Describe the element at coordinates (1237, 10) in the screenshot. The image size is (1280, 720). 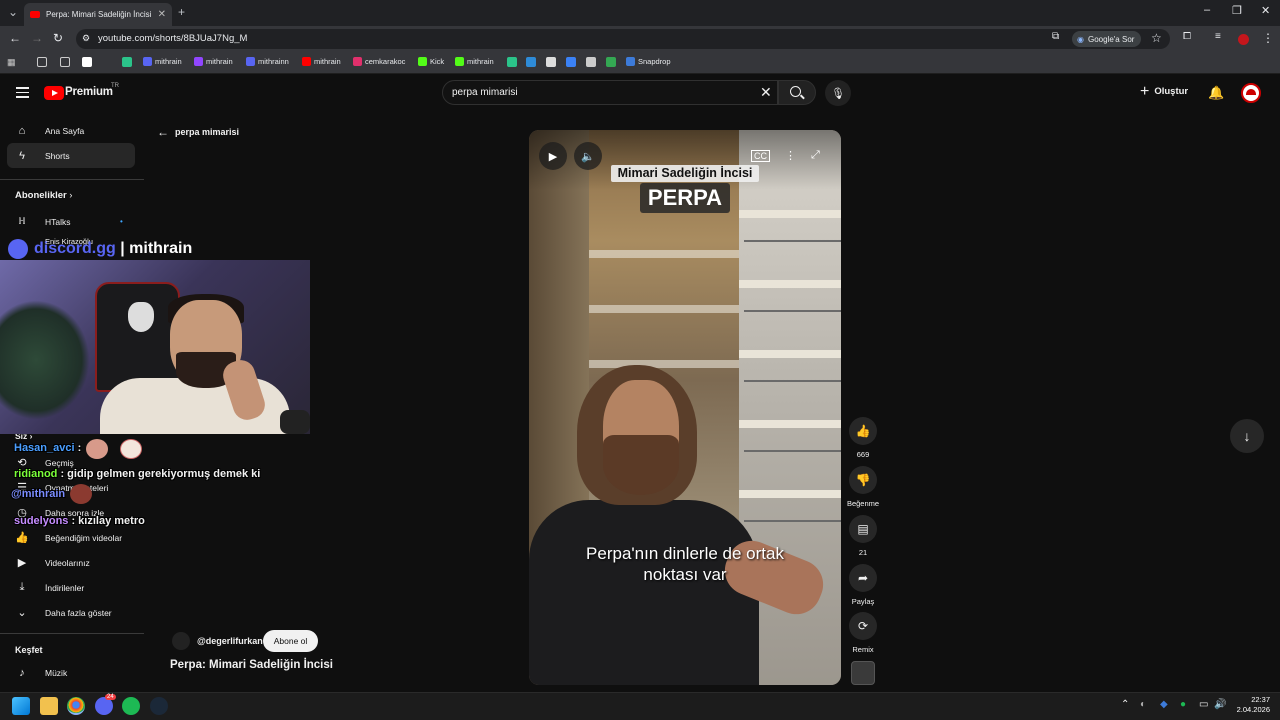
I see `maximize-icon: ❐` at that location.